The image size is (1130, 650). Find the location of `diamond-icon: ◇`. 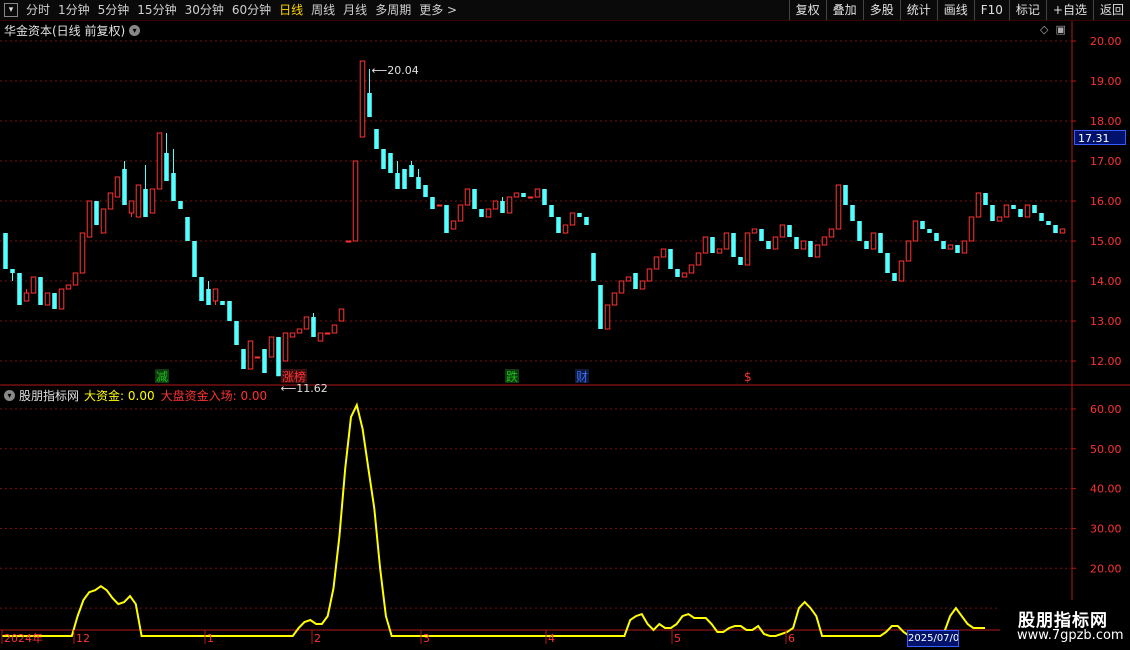

diamond-icon: ◇ is located at coordinates (1044, 29).